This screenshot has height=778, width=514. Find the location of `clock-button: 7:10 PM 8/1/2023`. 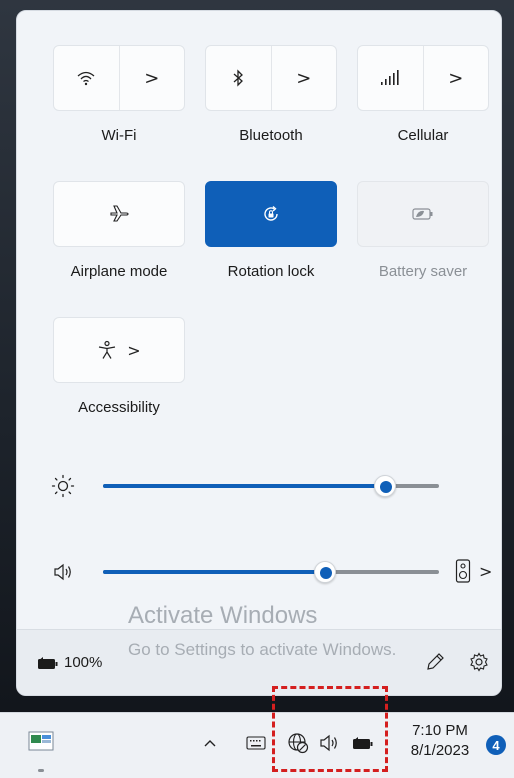

clock-button: 7:10 PM 8/1/2023 is located at coordinates (440, 741).